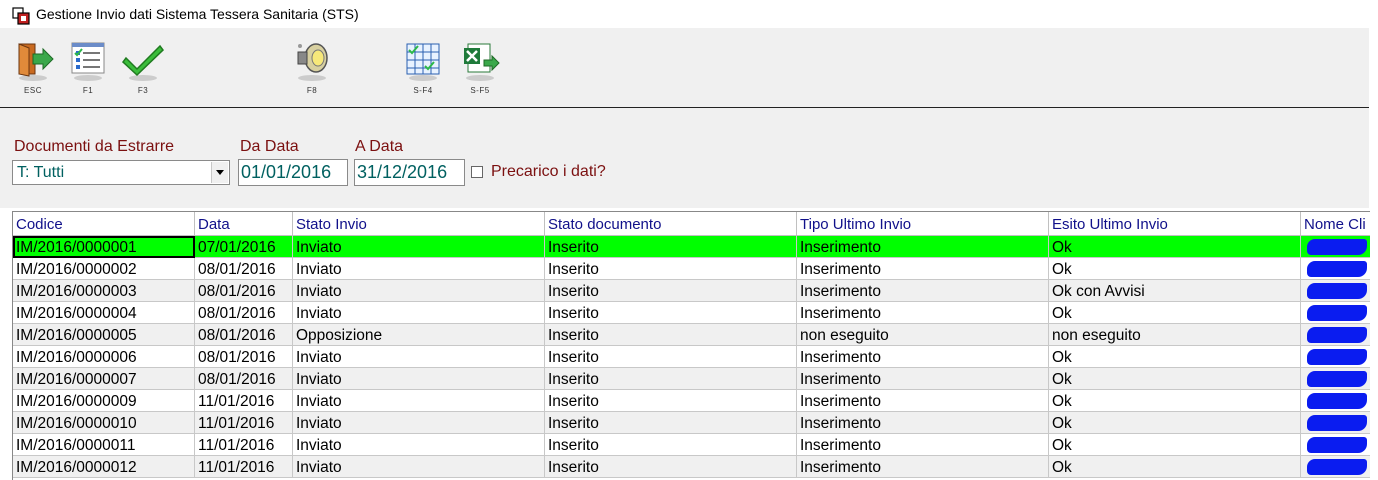  What do you see at coordinates (477, 172) in the screenshot?
I see `precarico-checkbox` at bounding box center [477, 172].